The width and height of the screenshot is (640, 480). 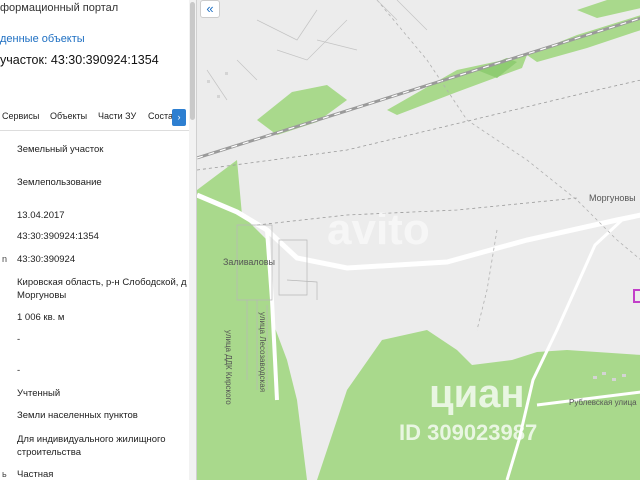 What do you see at coordinates (35, 474) in the screenshot?
I see `attribute-value: Частная` at bounding box center [35, 474].